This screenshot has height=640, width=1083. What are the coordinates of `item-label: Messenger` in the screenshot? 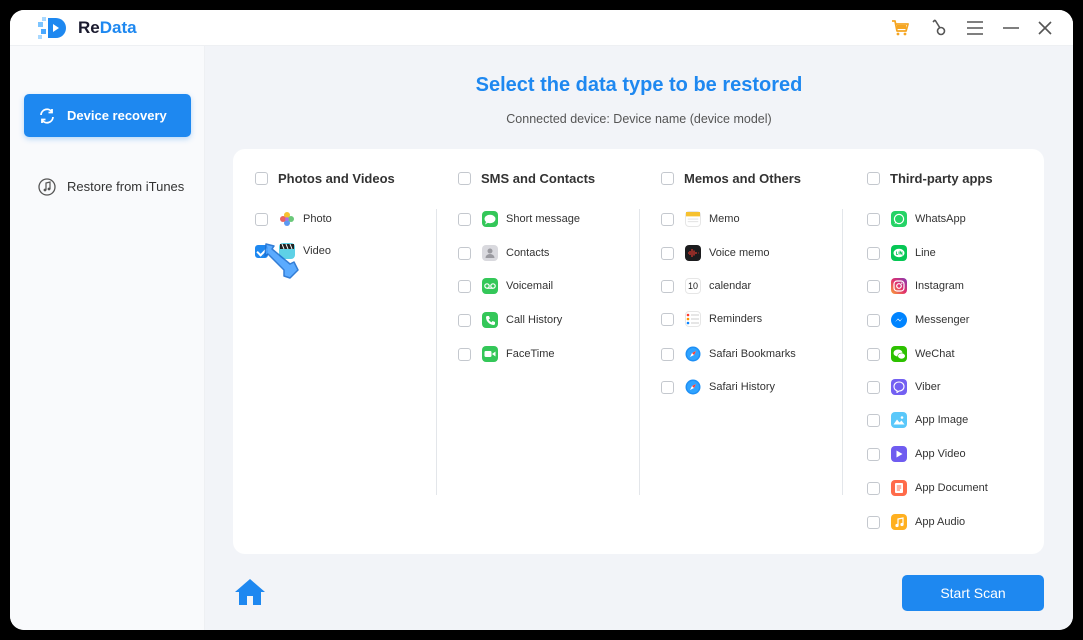 It's located at (942, 320).